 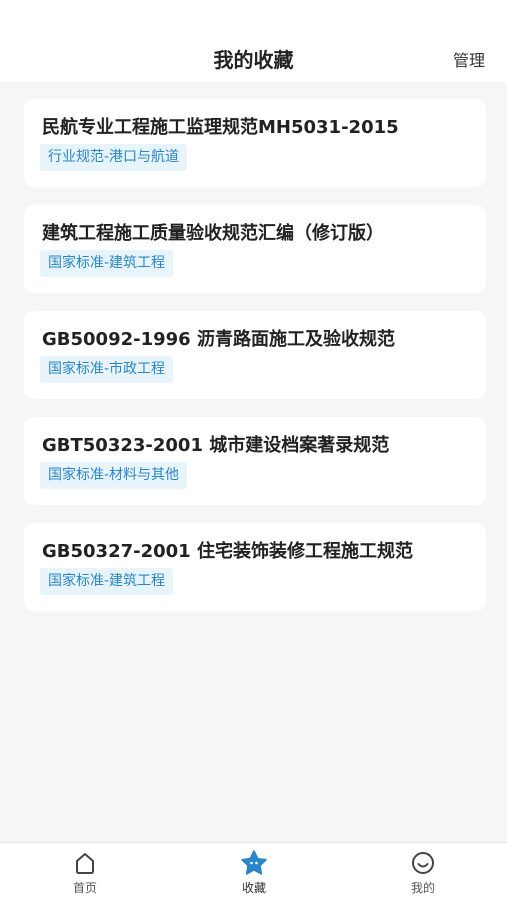 What do you see at coordinates (255, 355) in the screenshot?
I see `list-item: GB50092-1996 沥青路面施工及验收规范 国家标准-市政工程` at bounding box center [255, 355].